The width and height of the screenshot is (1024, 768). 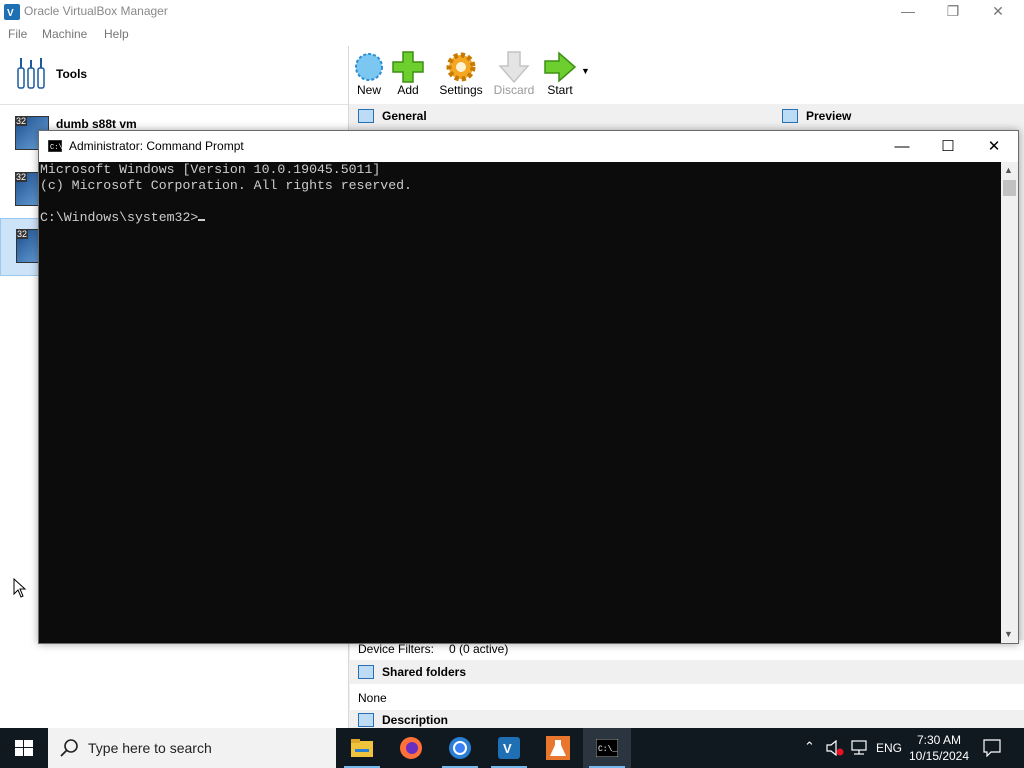 What do you see at coordinates (366, 720) in the screenshot?
I see `description-icon` at bounding box center [366, 720].